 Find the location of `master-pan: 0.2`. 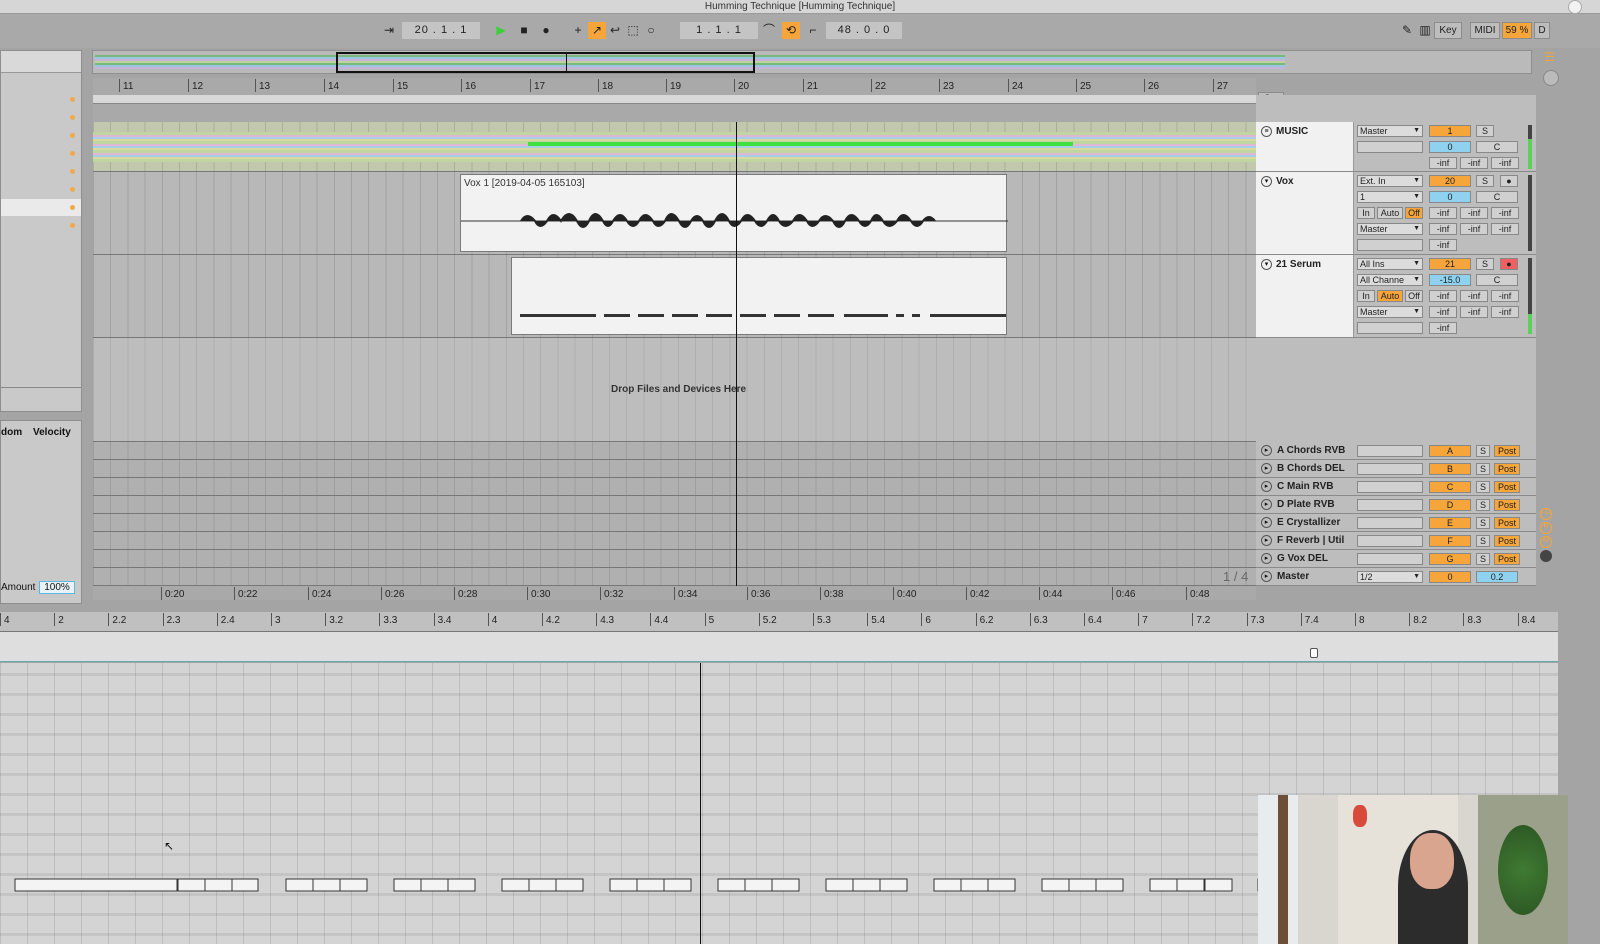

master-pan: 0.2 is located at coordinates (1497, 577).